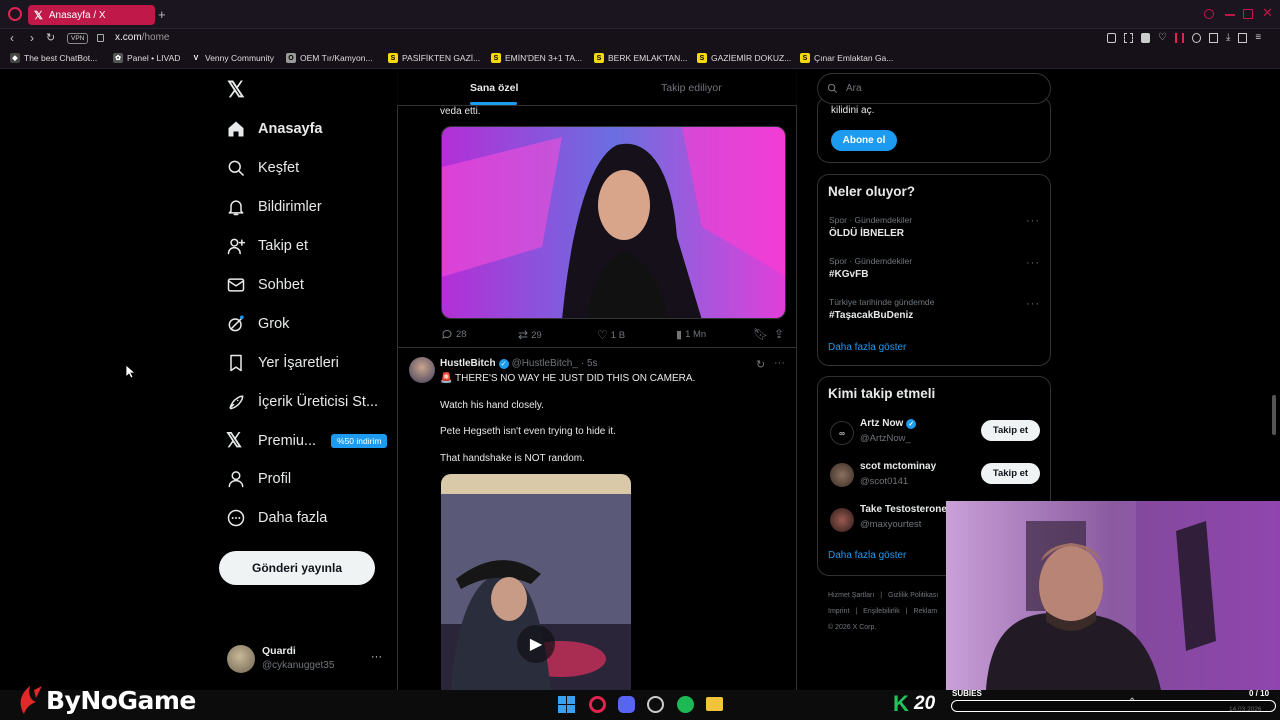  Describe the element at coordinates (142, 37) in the screenshot. I see `url-field: x.com/home` at that location.